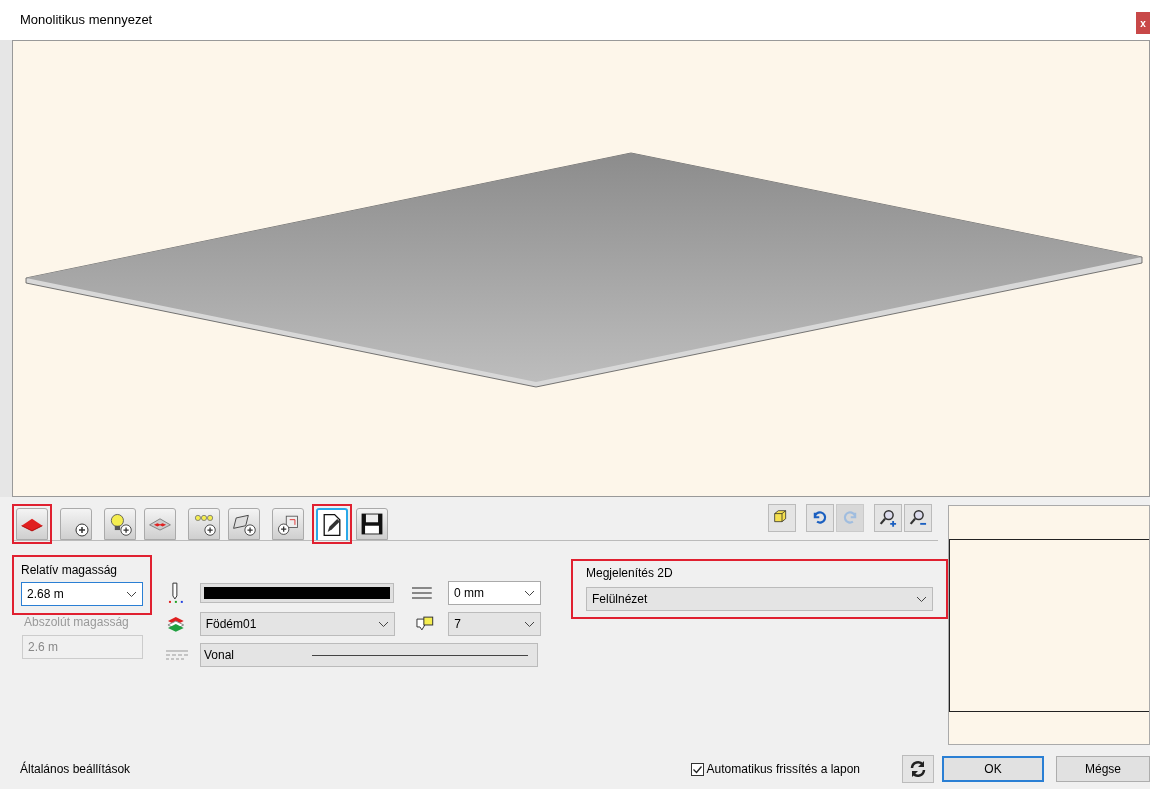 The width and height of the screenshot is (1150, 789). Describe the element at coordinates (630, 573) in the screenshot. I see `group-label: Megjelenítés 2D` at that location.